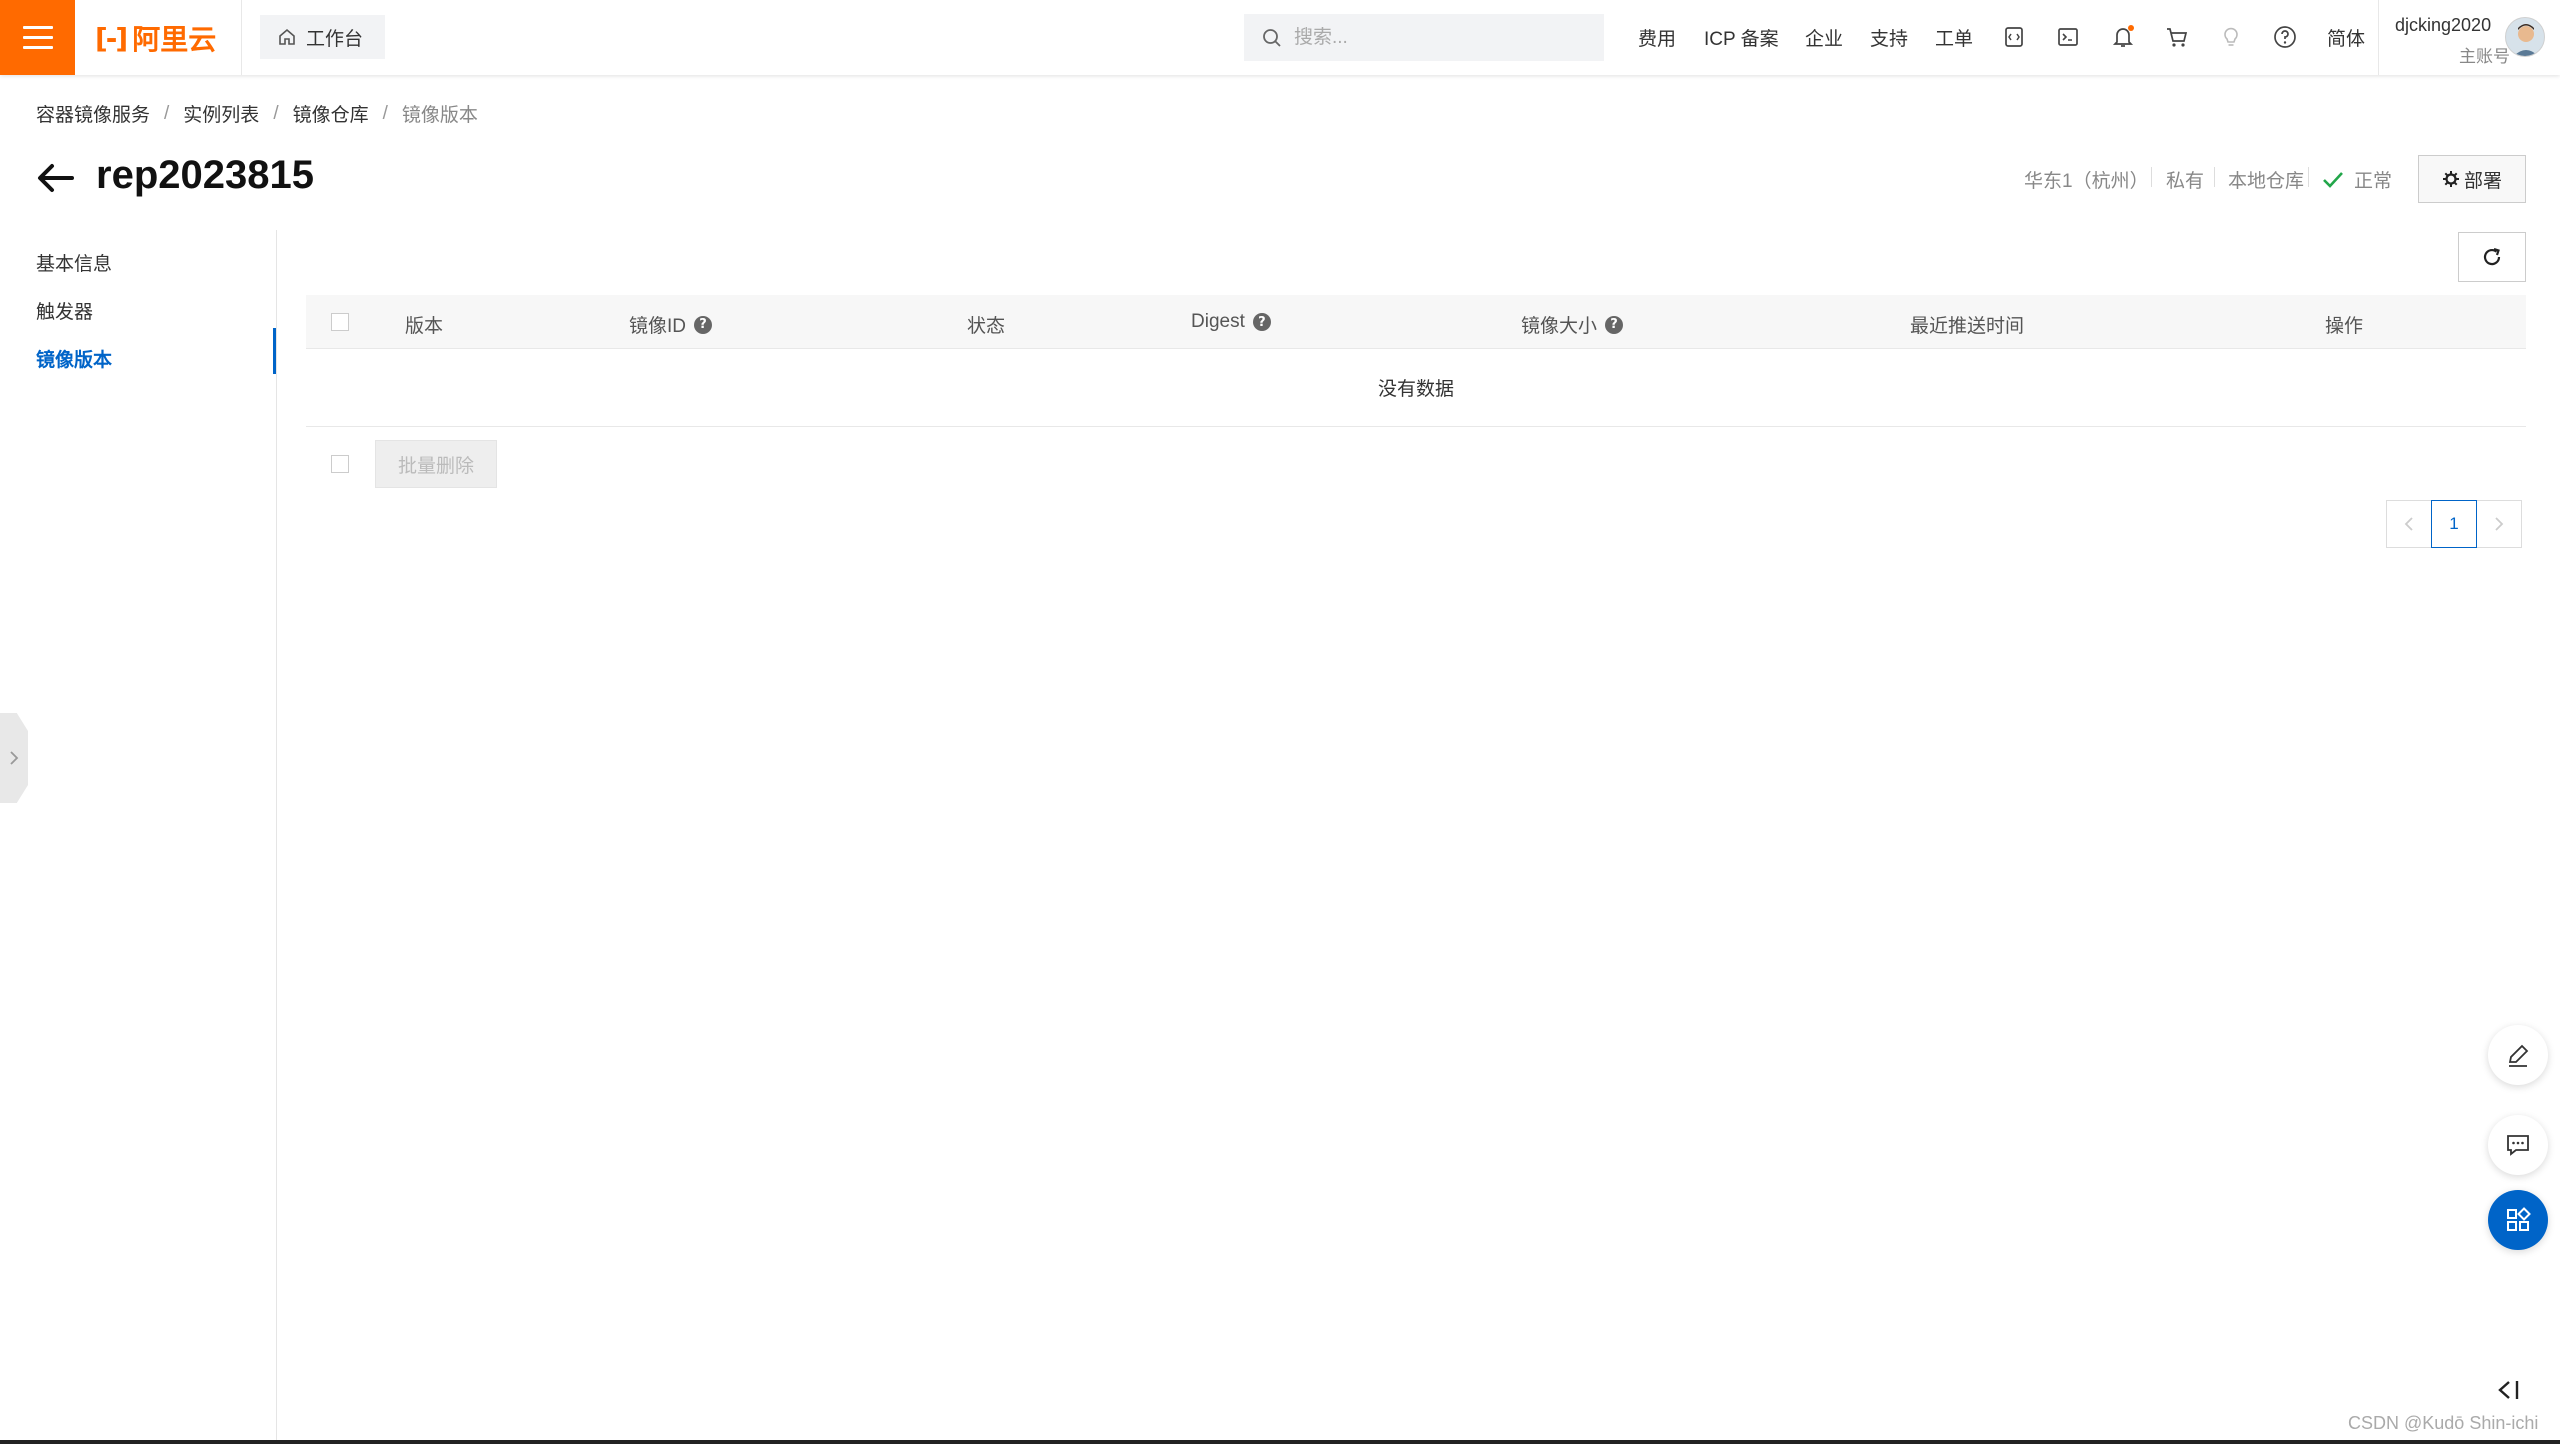  What do you see at coordinates (2266, 181) in the screenshot?
I see `repo-type-label: 本地仓库` at bounding box center [2266, 181].